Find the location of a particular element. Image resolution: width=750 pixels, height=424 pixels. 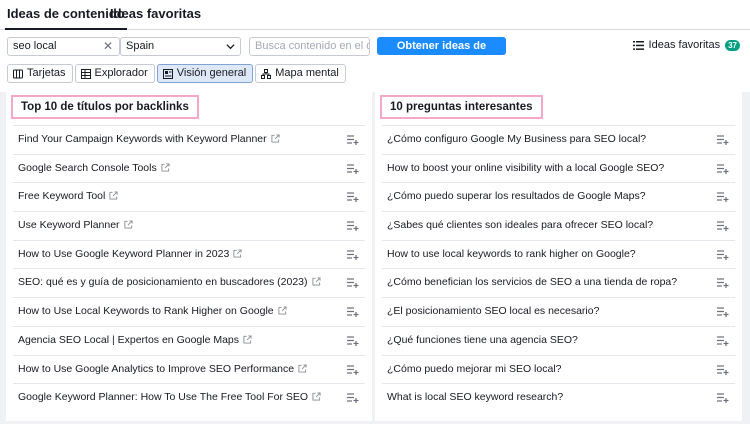

question-text: ¿Qué funciones tiene una agencia SEO? is located at coordinates (482, 339).